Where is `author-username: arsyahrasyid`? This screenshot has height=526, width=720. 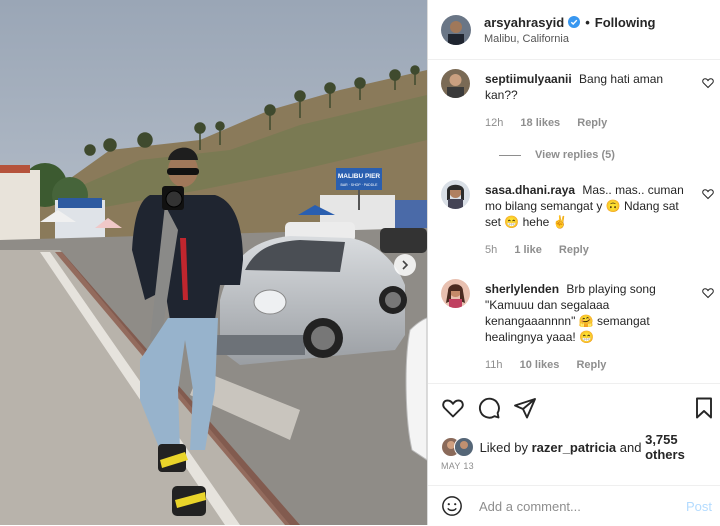
author-username: arsyahrasyid is located at coordinates (524, 22).